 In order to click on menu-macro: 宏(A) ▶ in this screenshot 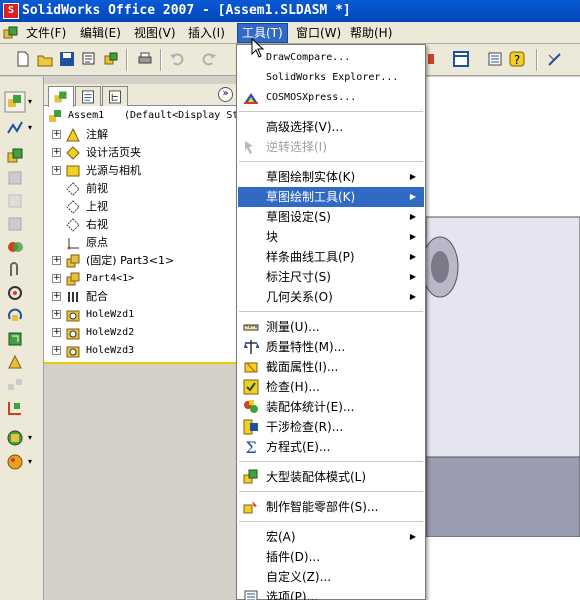, I will do `click(331, 537)`.